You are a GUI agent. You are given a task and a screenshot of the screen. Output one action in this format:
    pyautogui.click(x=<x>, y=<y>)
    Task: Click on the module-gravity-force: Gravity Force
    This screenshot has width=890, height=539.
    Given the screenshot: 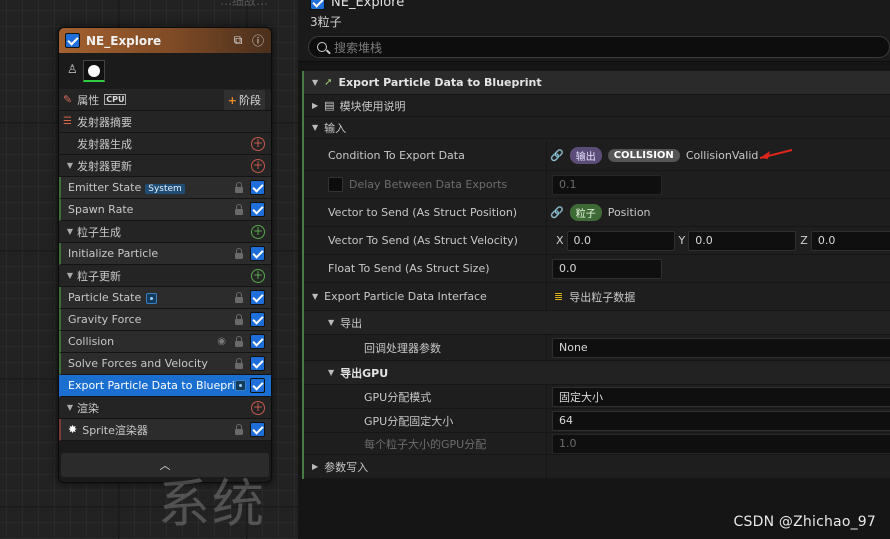 What is the action you would take?
    pyautogui.click(x=165, y=320)
    